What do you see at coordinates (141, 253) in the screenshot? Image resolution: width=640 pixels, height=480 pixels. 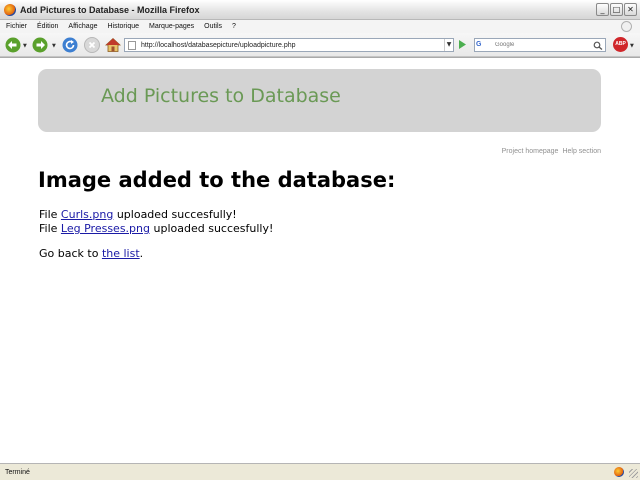 I see `go-back-period: .` at bounding box center [141, 253].